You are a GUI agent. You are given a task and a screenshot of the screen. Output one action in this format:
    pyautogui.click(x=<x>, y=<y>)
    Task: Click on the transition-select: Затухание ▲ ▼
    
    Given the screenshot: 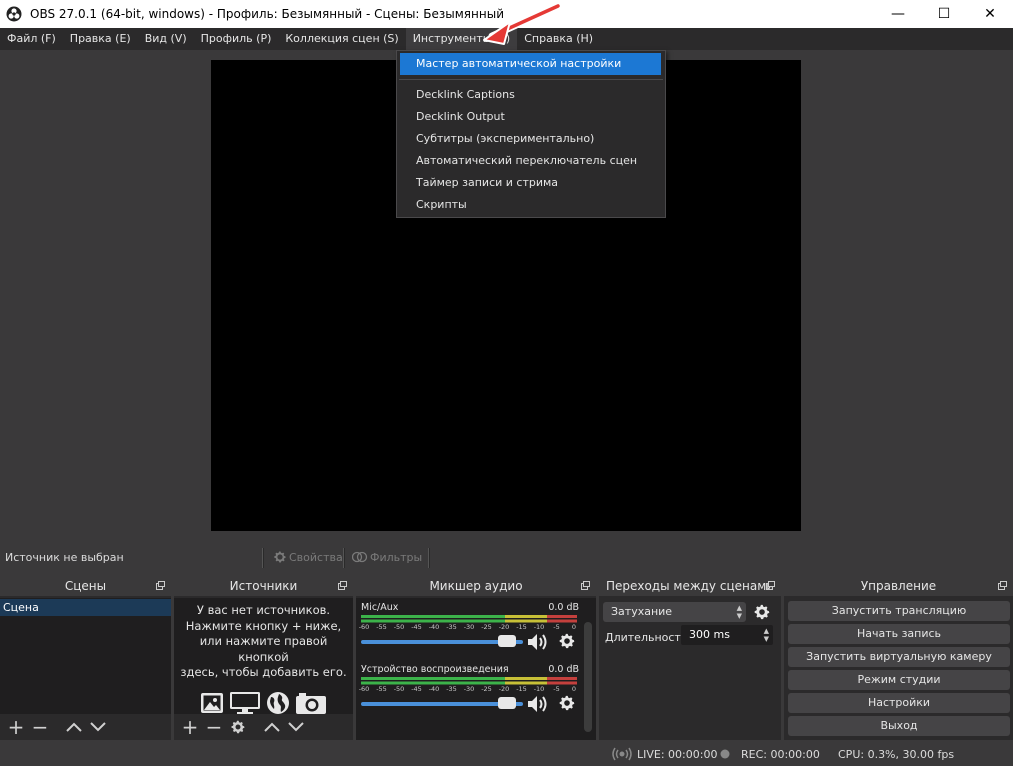 What is the action you would take?
    pyautogui.click(x=674, y=612)
    